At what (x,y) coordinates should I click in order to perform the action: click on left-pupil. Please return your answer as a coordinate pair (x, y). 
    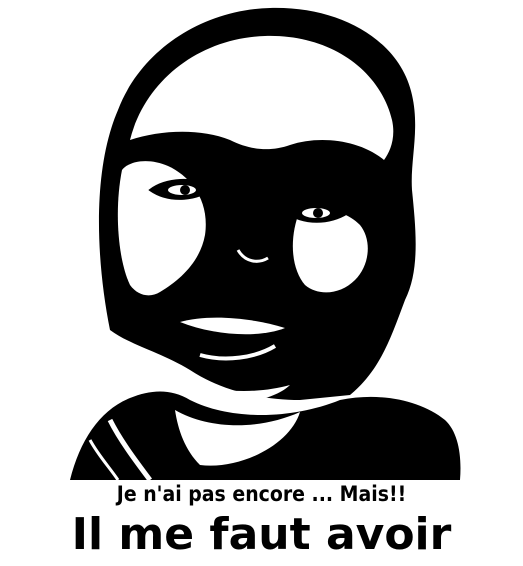
    Looking at the image, I should click on (185, 190).